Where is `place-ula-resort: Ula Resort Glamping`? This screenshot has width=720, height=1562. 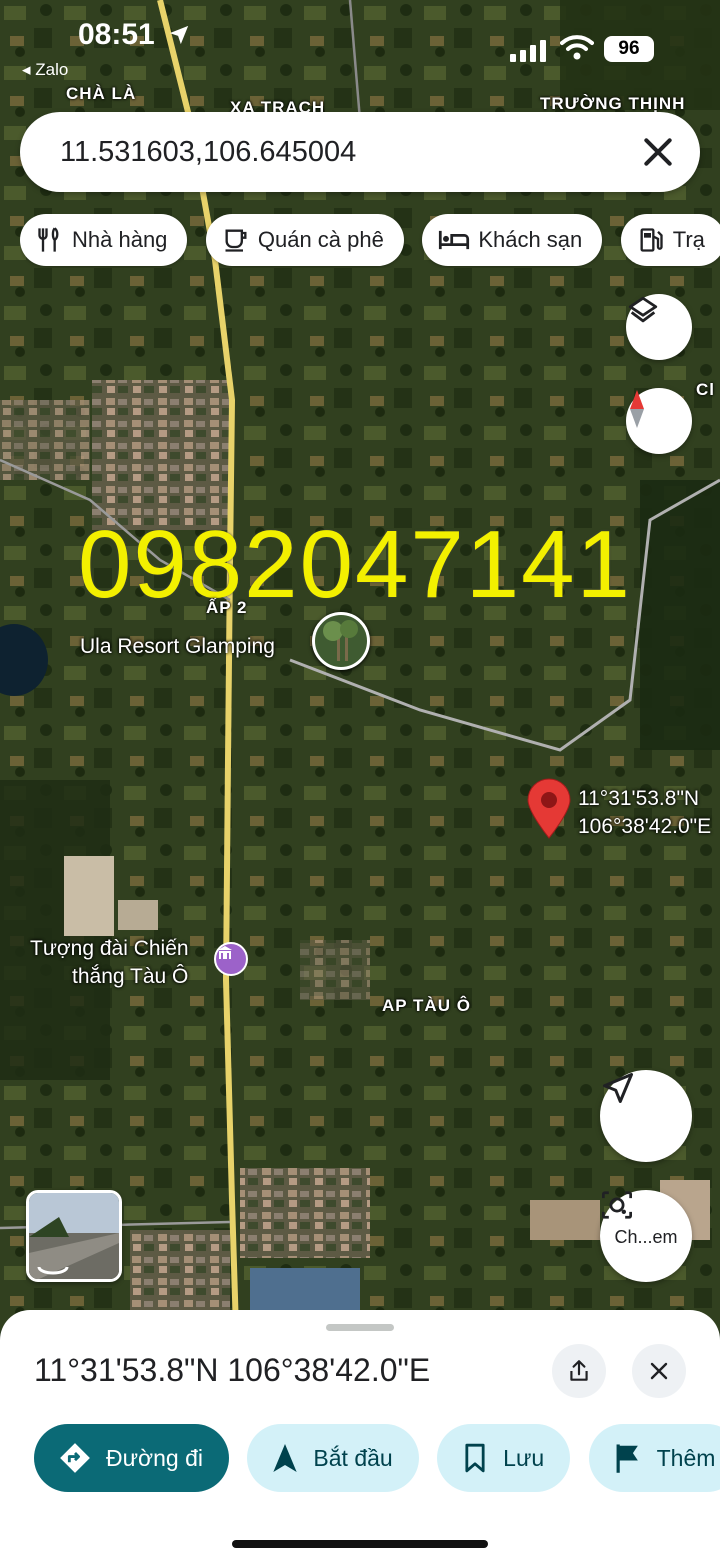
place-ula-resort: Ula Resort Glamping is located at coordinates (177, 647).